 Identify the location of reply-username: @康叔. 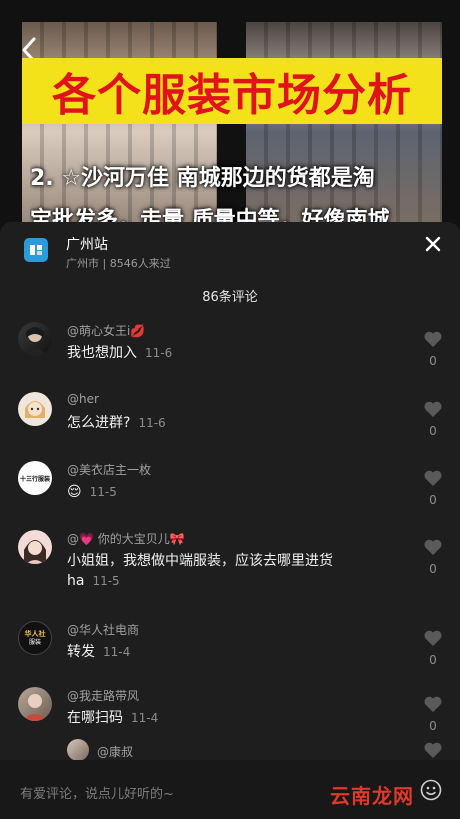
(115, 751).